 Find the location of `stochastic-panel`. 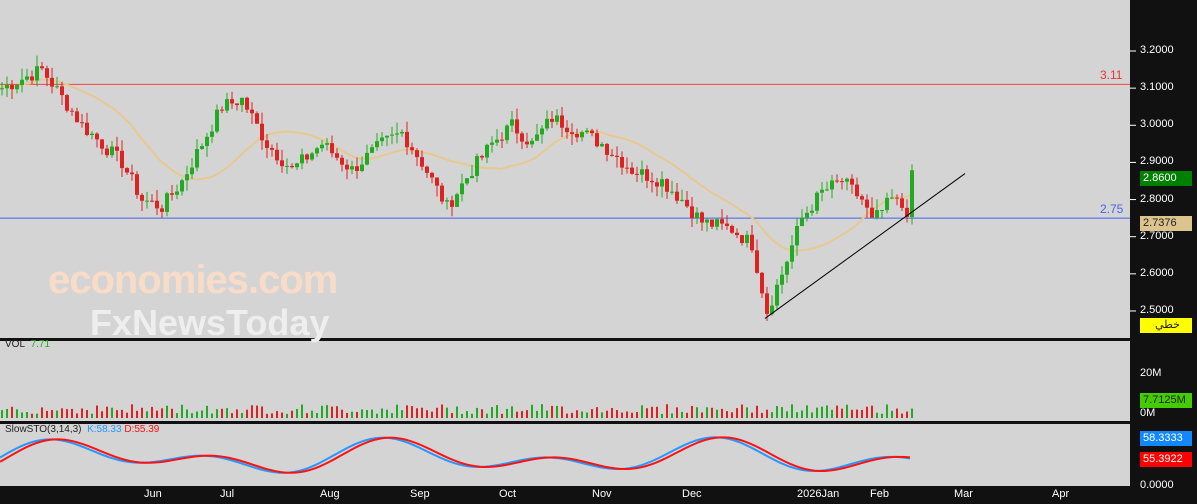

stochastic-panel is located at coordinates (565, 455).